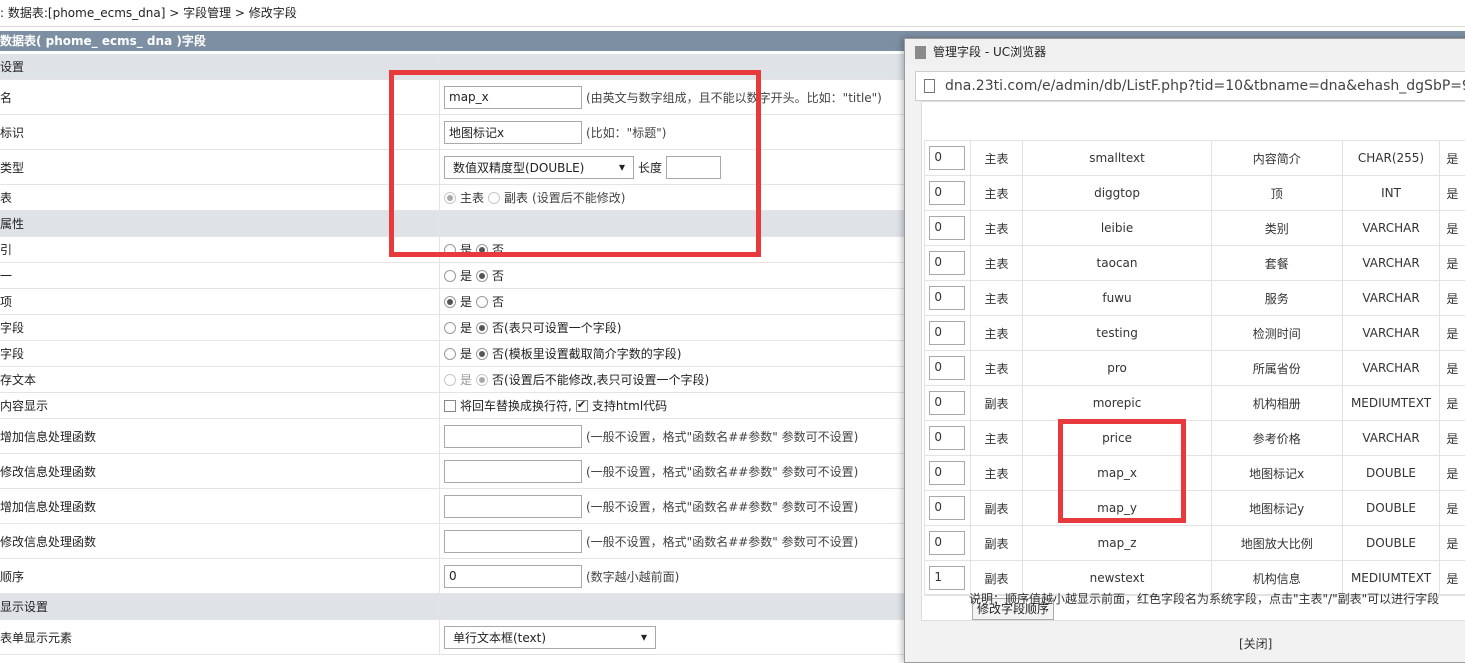 This screenshot has width=1465, height=663. I want to click on table-row: 0副表map_y地图标记yDOUBLE是, so click(1195, 508).